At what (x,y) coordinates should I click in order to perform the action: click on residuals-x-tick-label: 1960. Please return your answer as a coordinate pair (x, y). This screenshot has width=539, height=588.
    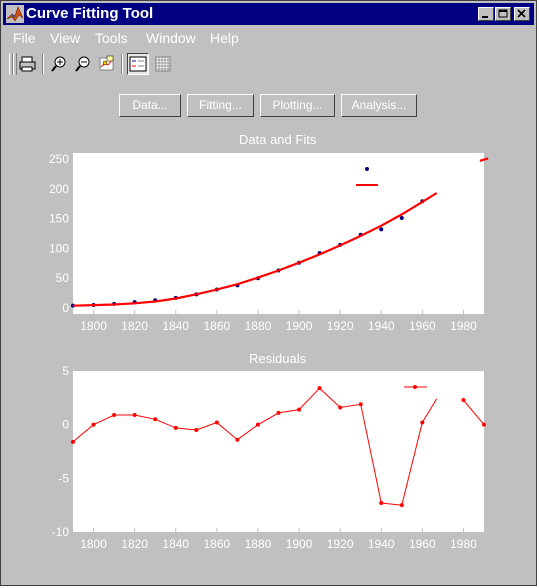
    Looking at the image, I should click on (422, 544).